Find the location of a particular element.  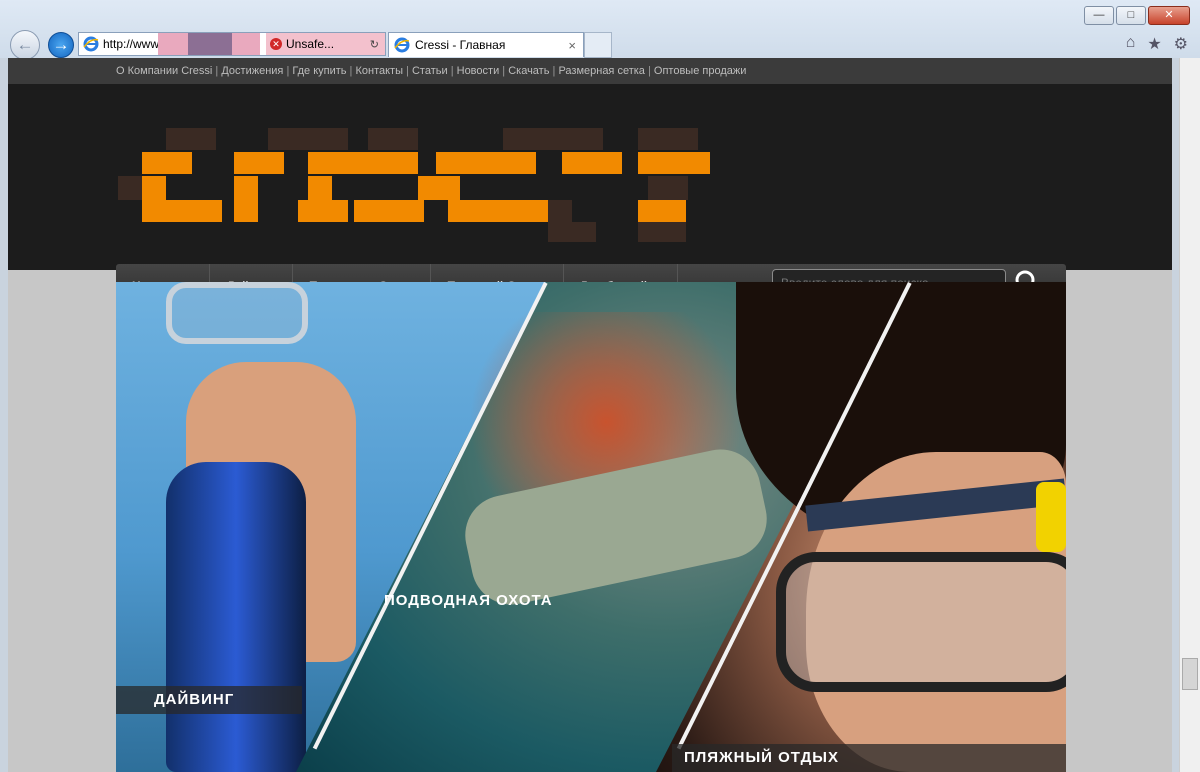

address-bar: http://www. ✕ Unsafe... ↻ is located at coordinates (232, 44).